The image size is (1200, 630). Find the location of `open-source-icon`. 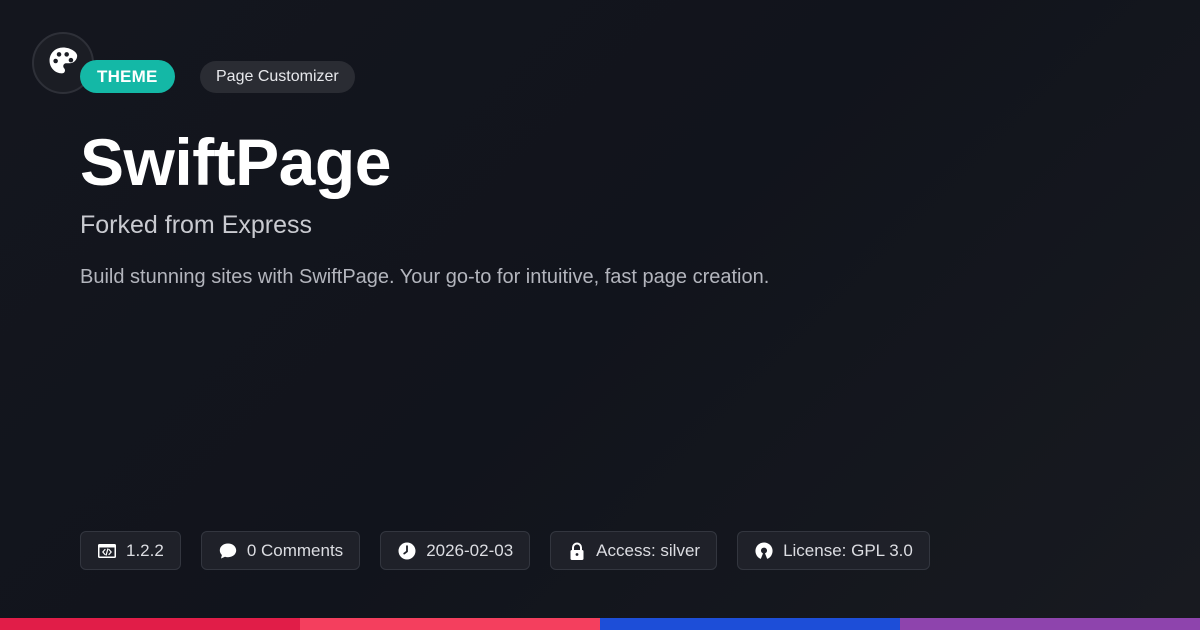

open-source-icon is located at coordinates (764, 551).